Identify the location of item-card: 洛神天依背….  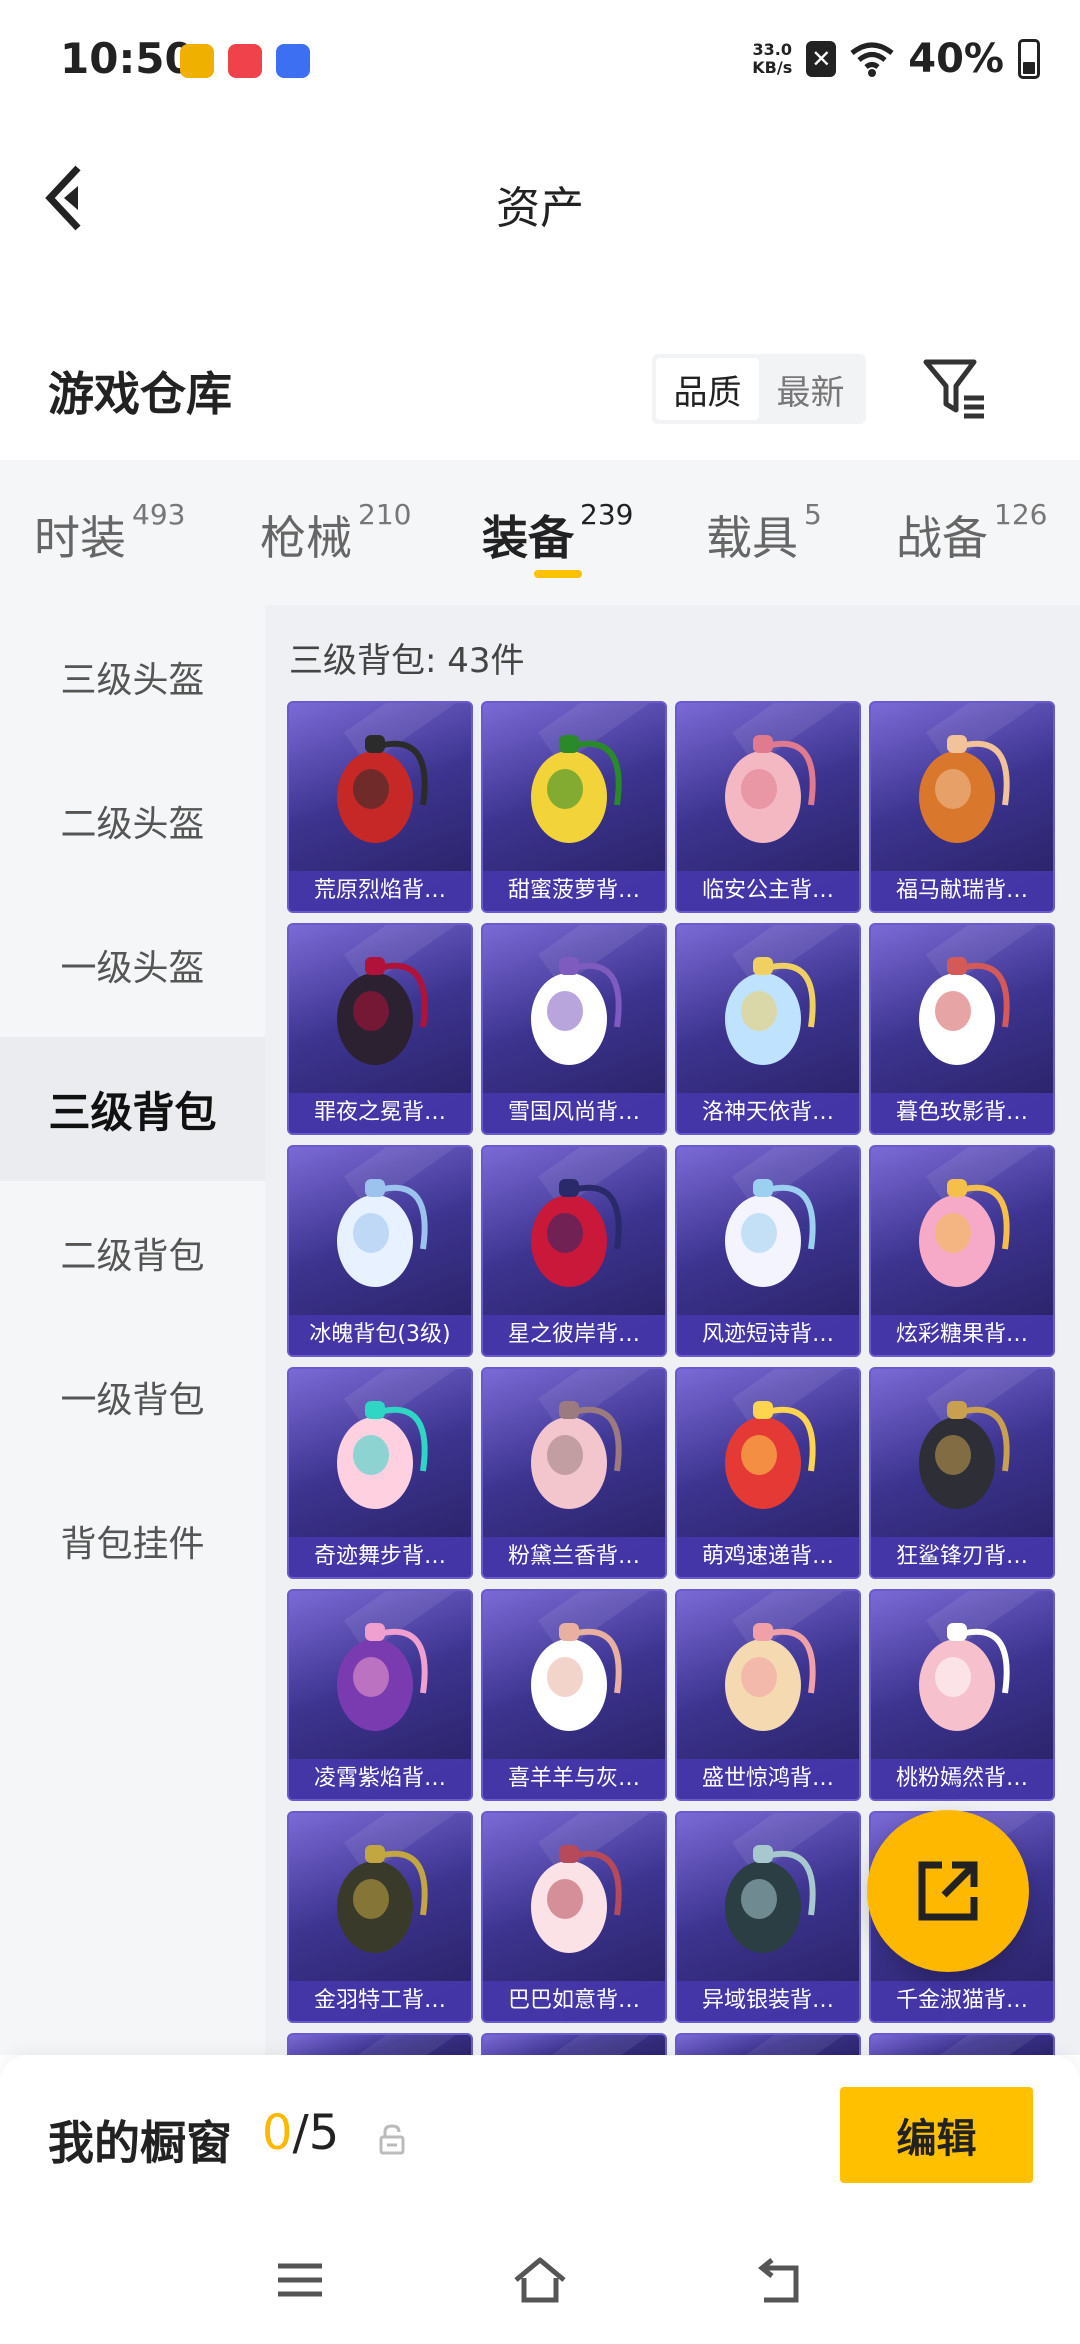
(768, 1029).